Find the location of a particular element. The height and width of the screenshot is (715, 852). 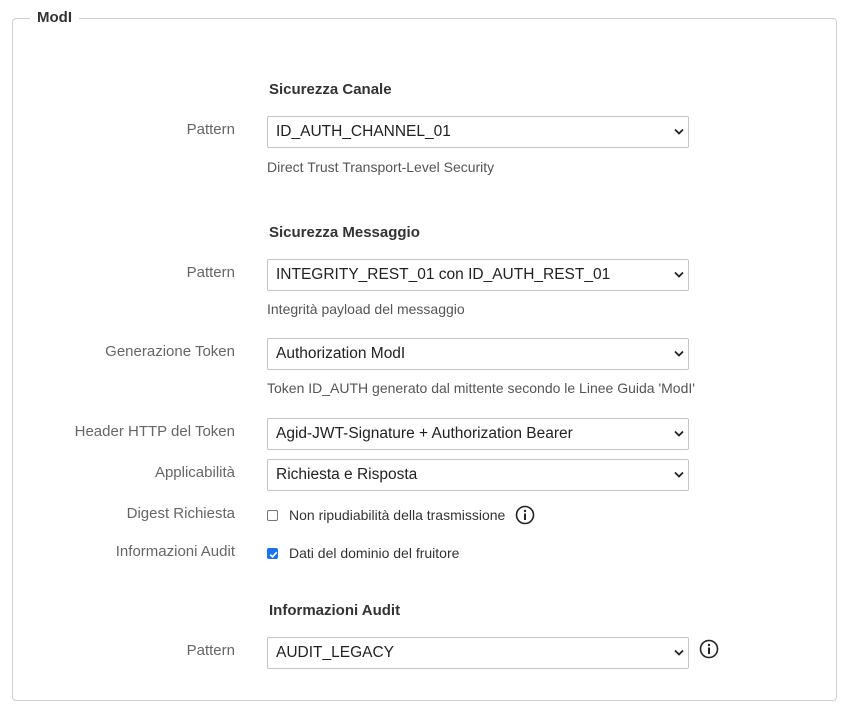

applicability-select: Richiesta e Risposta is located at coordinates (478, 475).